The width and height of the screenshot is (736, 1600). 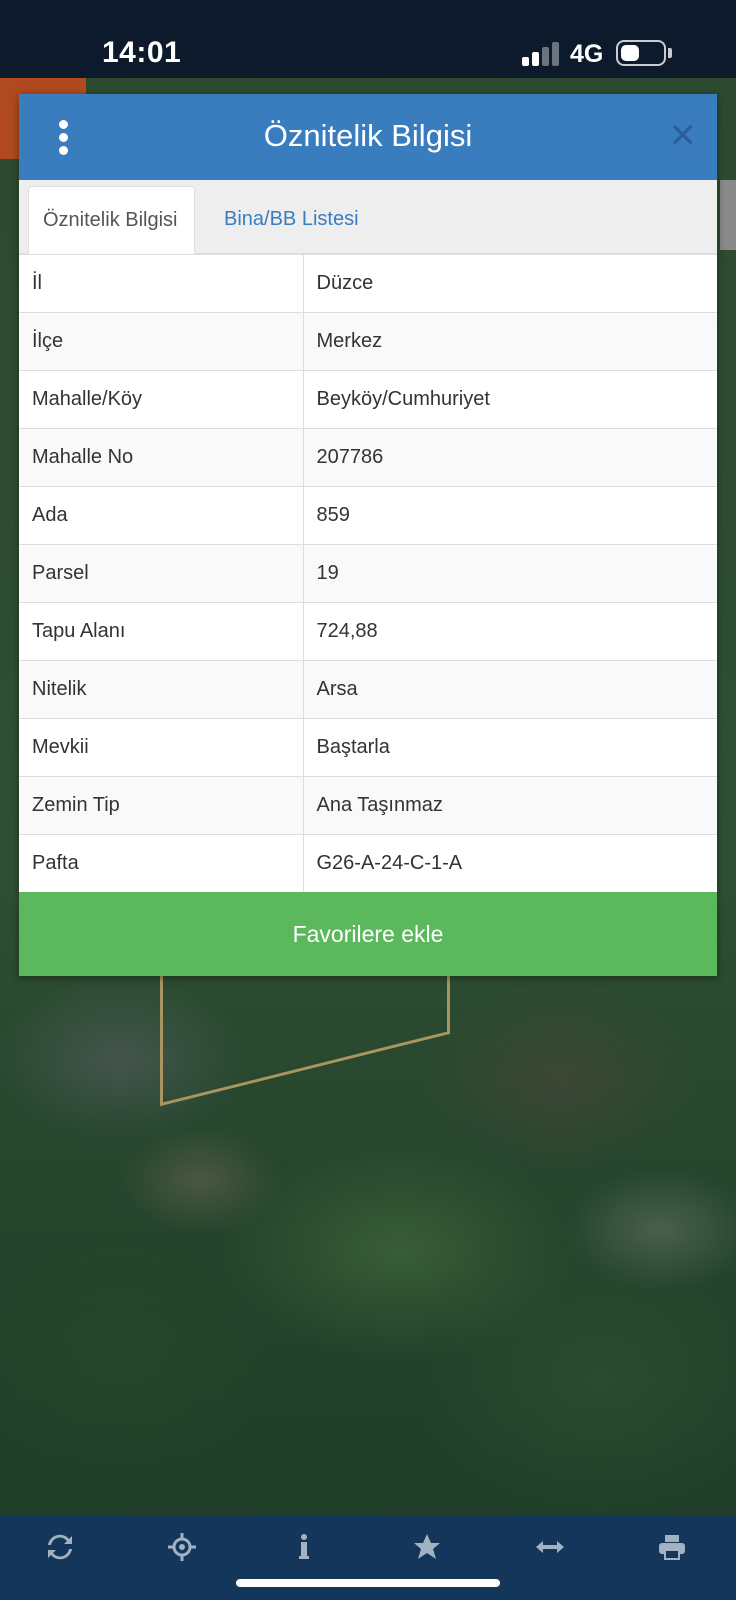 What do you see at coordinates (304, 1552) in the screenshot?
I see `info-icon` at bounding box center [304, 1552].